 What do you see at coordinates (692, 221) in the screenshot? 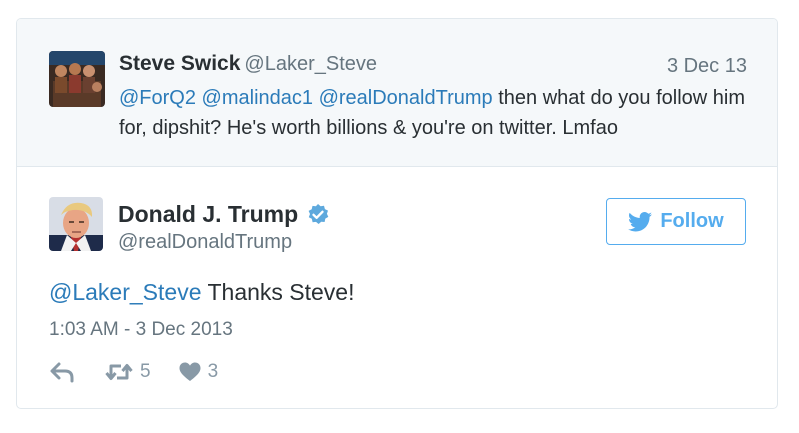
I see `follow-button-label: Follow` at bounding box center [692, 221].